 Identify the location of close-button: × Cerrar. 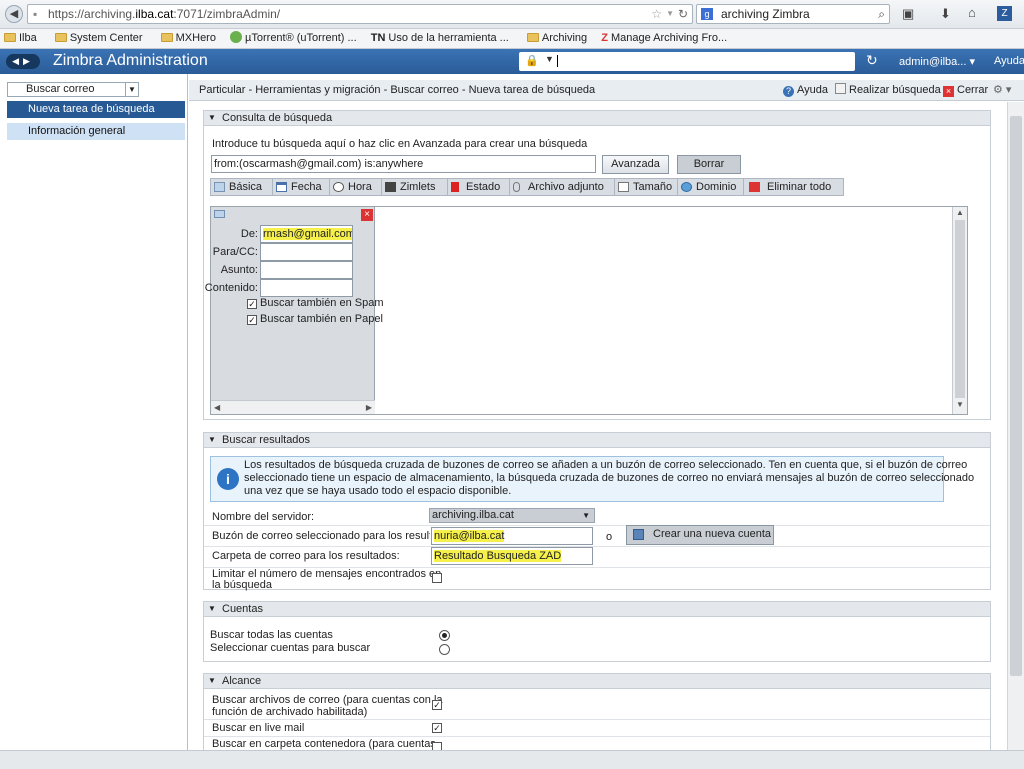
(965, 90).